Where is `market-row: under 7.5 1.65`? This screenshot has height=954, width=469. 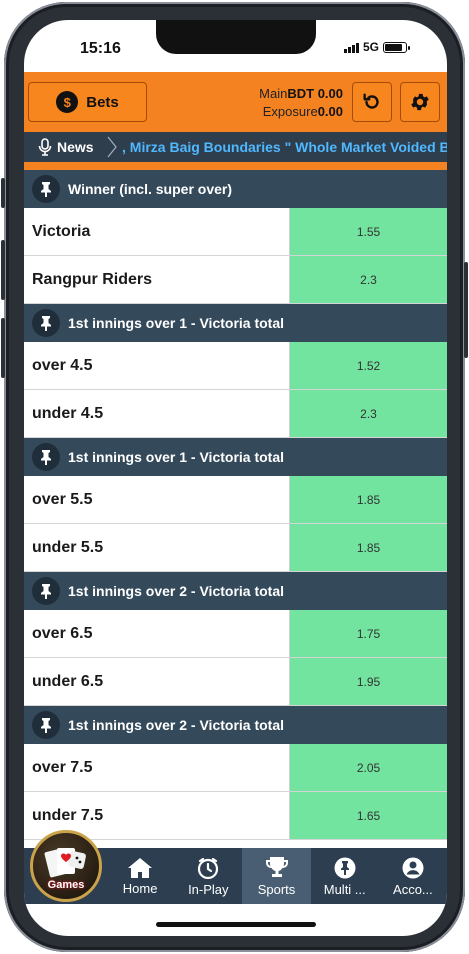 market-row: under 7.5 1.65 is located at coordinates (235, 816).